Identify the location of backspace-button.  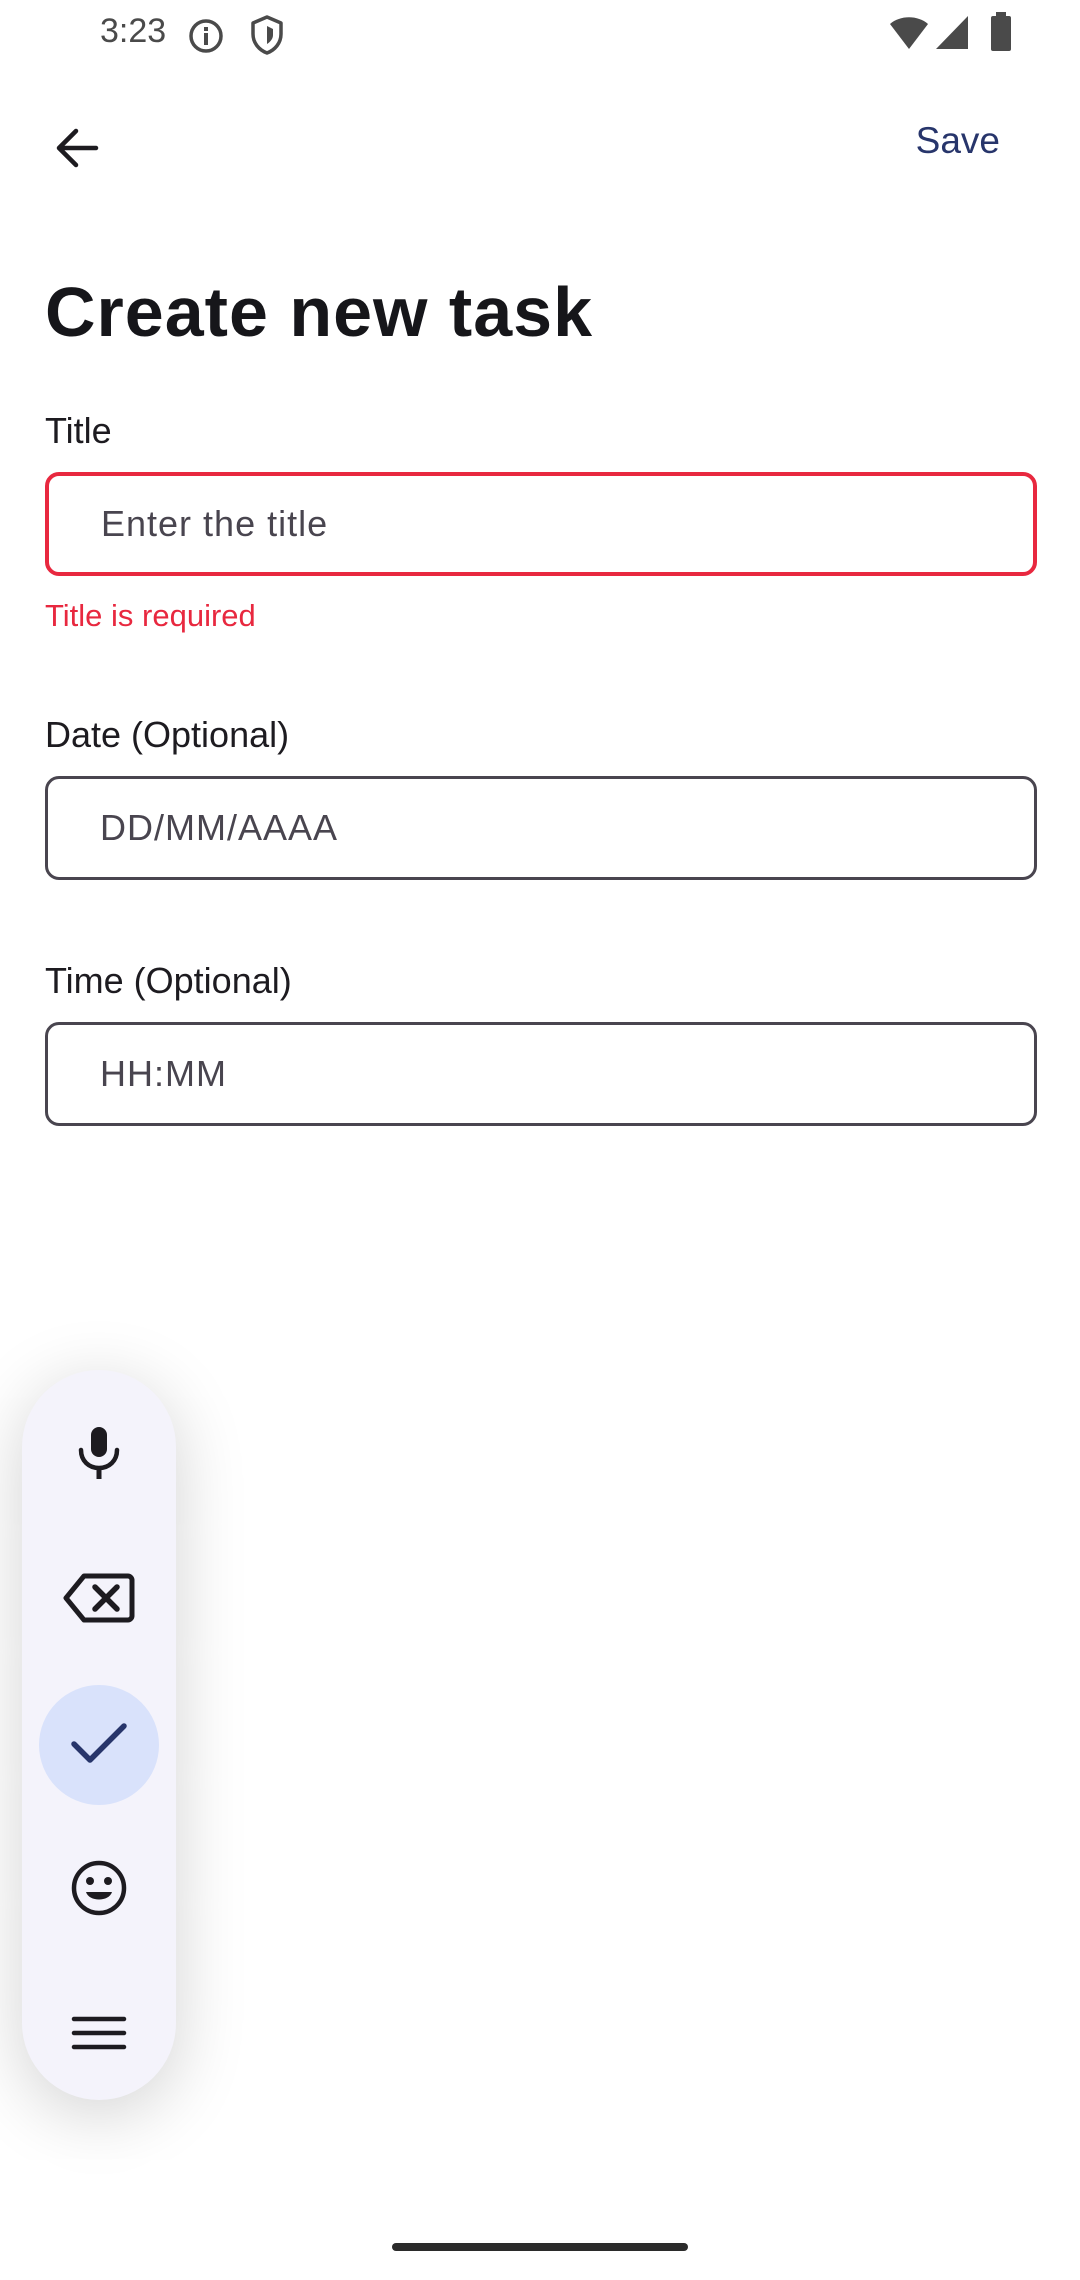
(99, 1600).